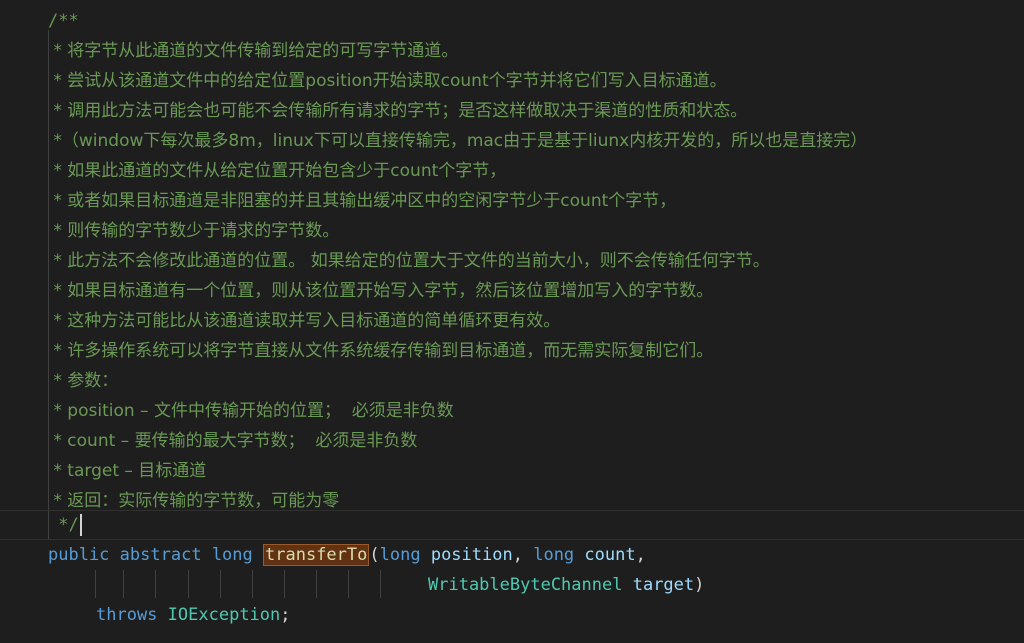  I want to click on param-type-writable-byte-channel: WritableByteChannel, so click(525, 585).